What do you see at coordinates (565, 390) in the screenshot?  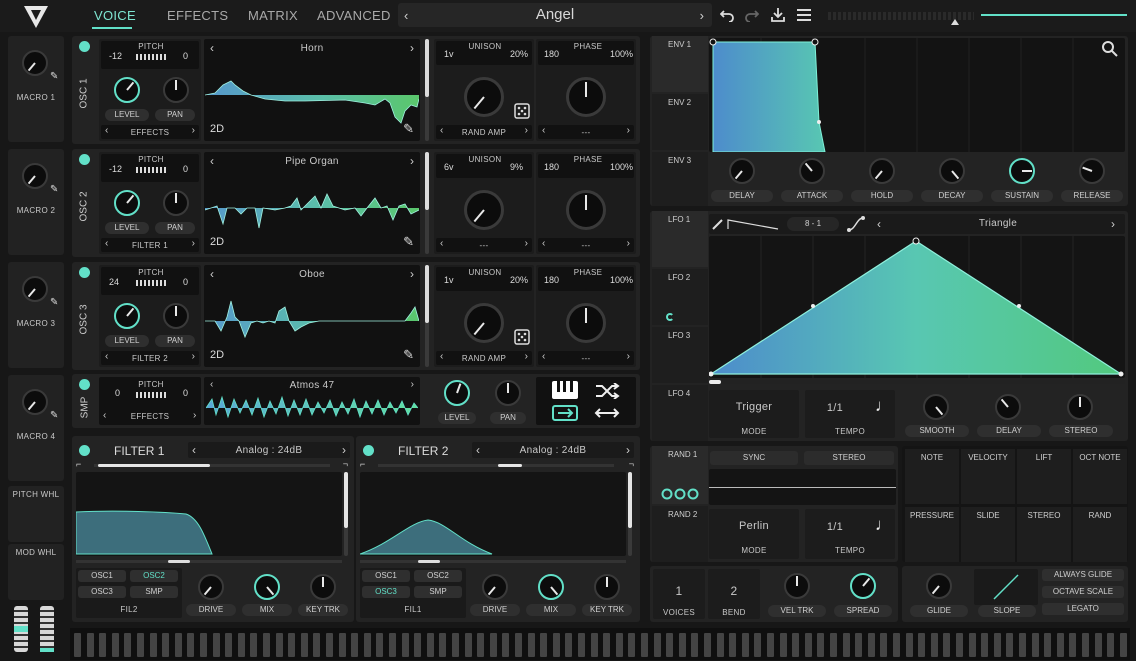 I see `keytrack-piano-icon` at bounding box center [565, 390].